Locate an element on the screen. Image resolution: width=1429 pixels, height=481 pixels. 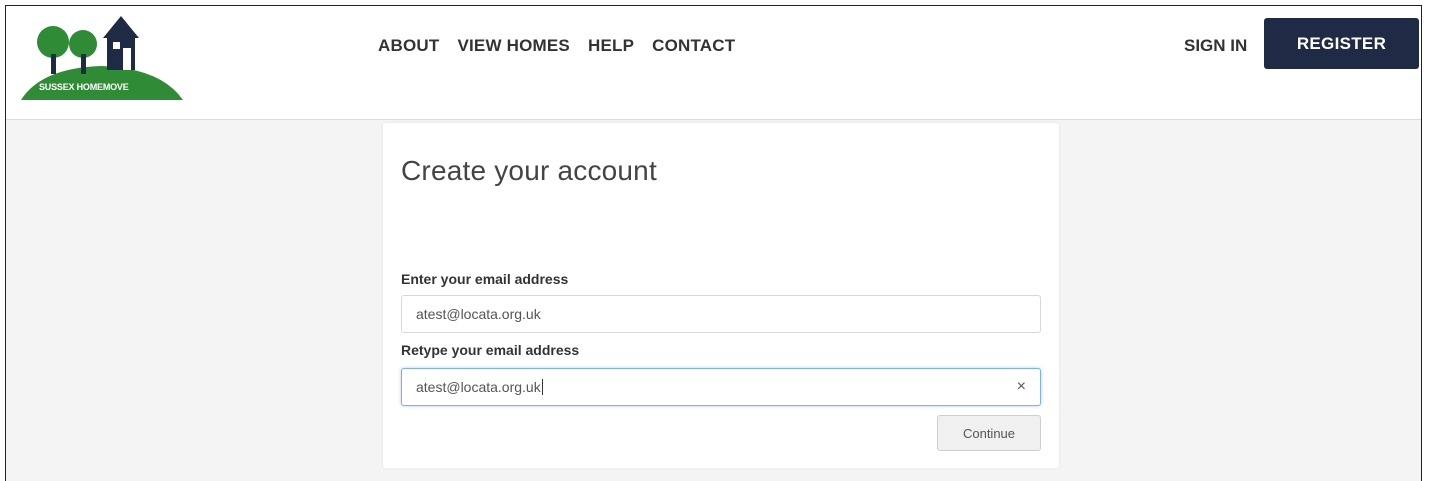
nav-about: ABOUT is located at coordinates (413, 46).